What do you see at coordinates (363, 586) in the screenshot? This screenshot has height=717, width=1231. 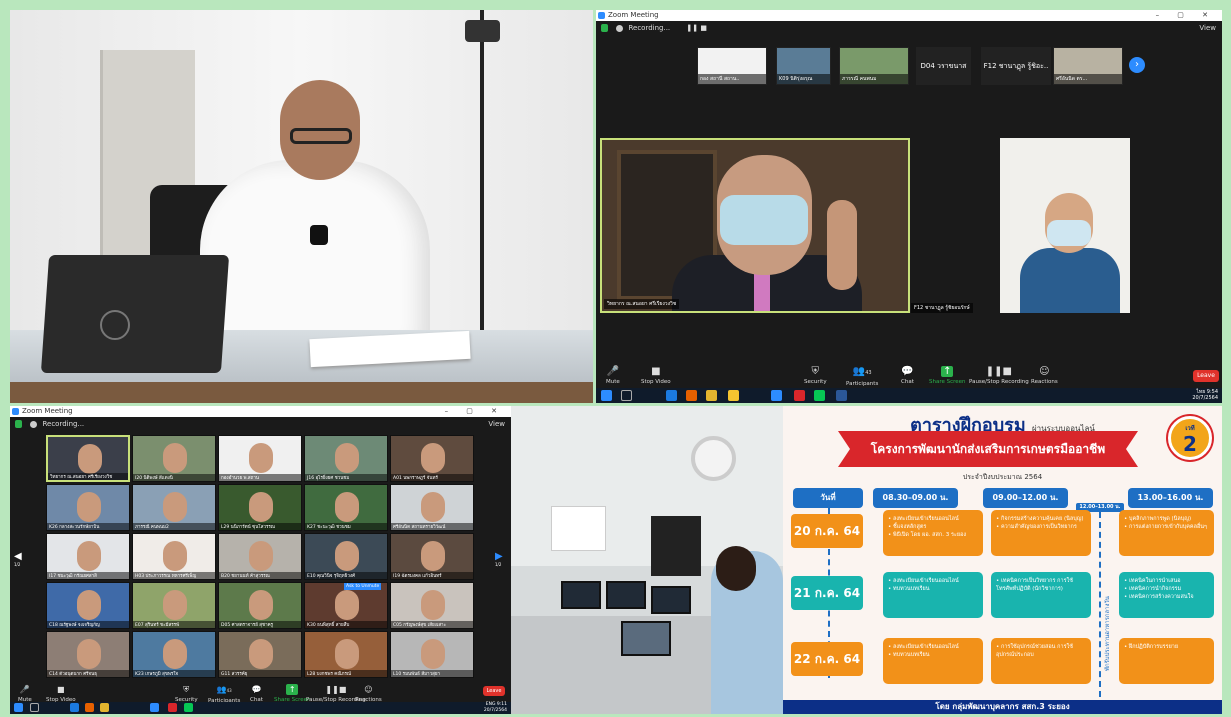 I see `unmute-tooltip: Ask to Unmute` at bounding box center [363, 586].